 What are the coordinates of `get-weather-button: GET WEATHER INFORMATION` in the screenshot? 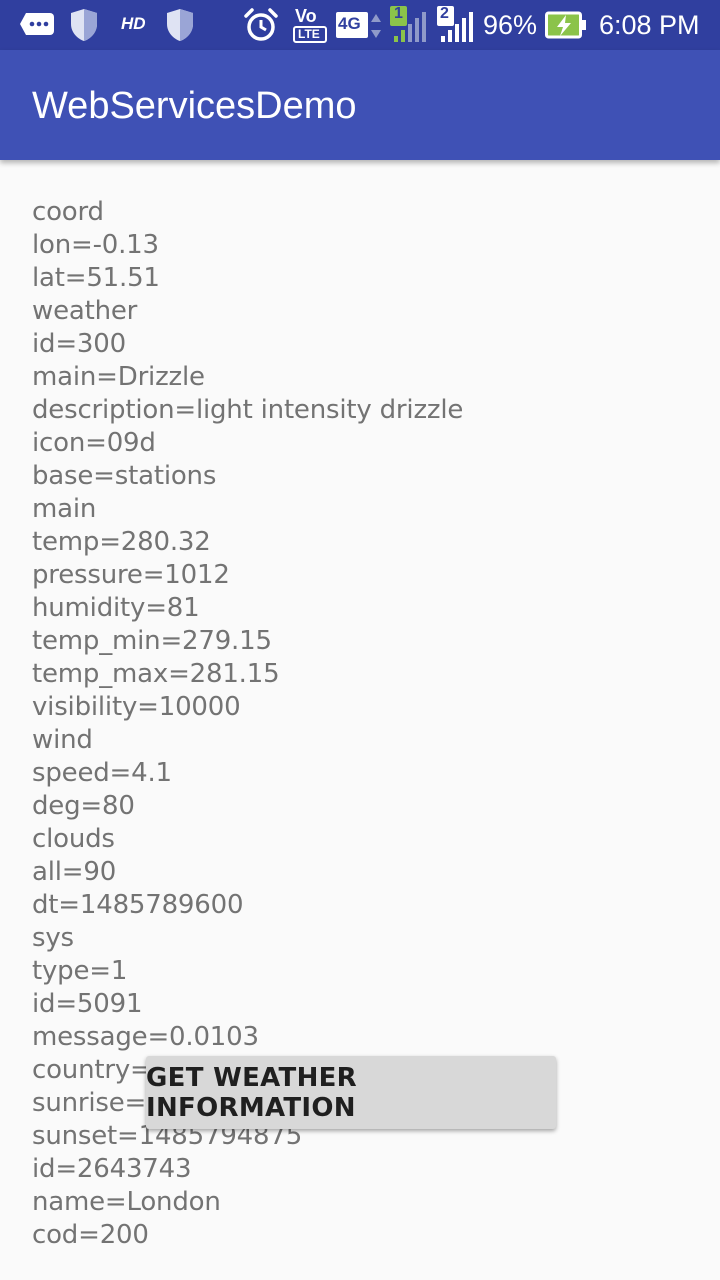 It's located at (351, 1092).